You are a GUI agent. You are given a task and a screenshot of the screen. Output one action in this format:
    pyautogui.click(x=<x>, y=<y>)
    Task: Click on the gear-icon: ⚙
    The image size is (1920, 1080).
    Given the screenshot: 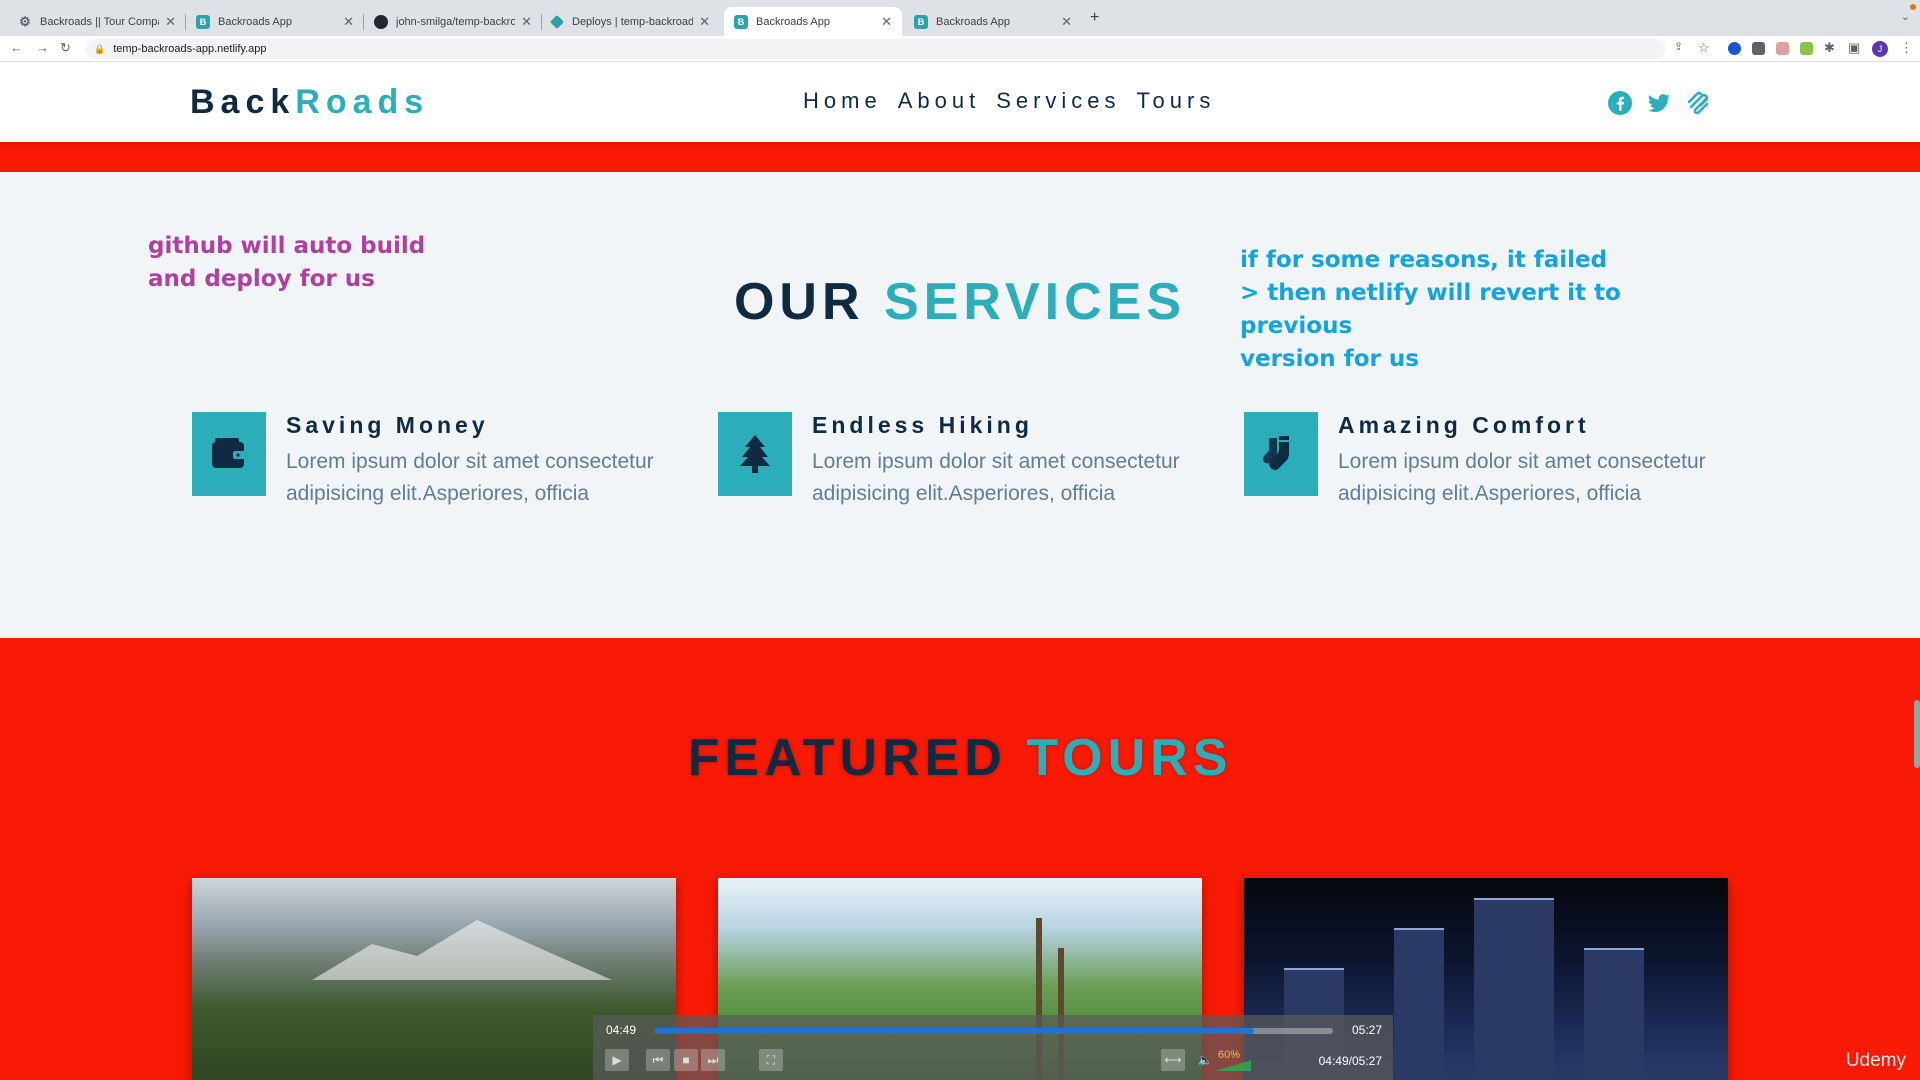 What is the action you would take?
    pyautogui.click(x=25, y=21)
    